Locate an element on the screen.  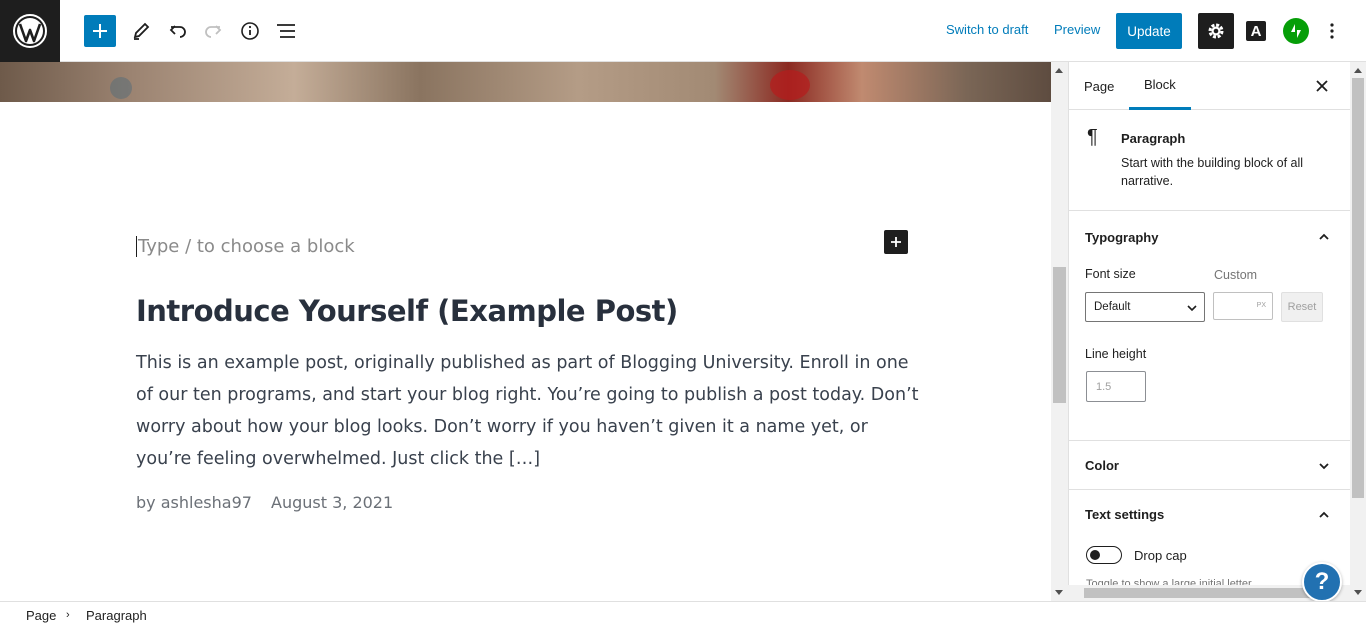
jetpack-icon is located at coordinates (1296, 31).